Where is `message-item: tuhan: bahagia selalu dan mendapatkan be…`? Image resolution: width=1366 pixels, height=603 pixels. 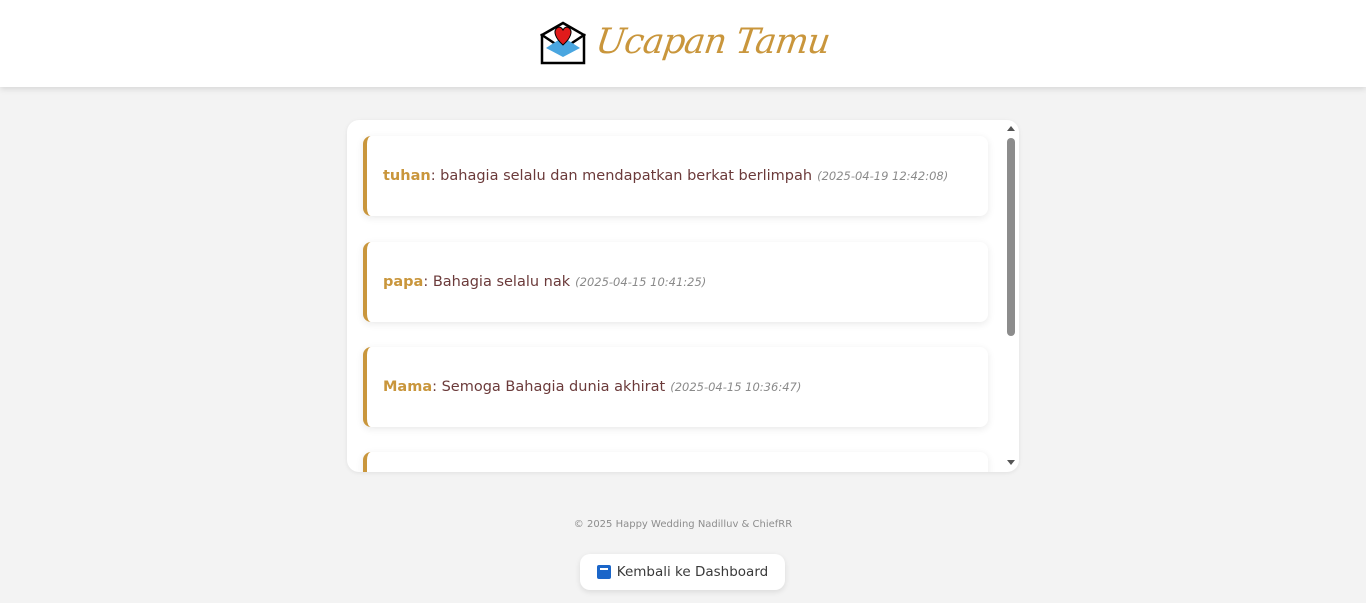 message-item: tuhan: bahagia selalu dan mendapatkan be… is located at coordinates (675, 176).